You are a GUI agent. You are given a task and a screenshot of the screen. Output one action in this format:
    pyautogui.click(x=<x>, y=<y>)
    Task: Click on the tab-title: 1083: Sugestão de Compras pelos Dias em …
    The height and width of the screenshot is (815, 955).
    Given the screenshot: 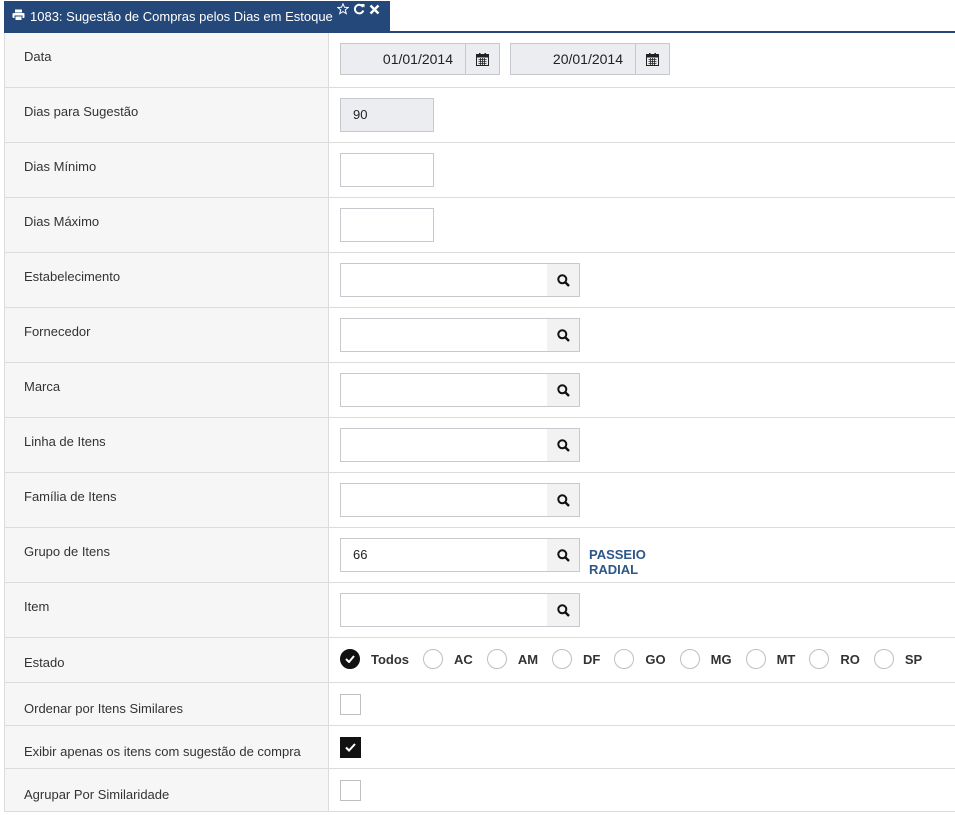 What is the action you would take?
    pyautogui.click(x=181, y=16)
    